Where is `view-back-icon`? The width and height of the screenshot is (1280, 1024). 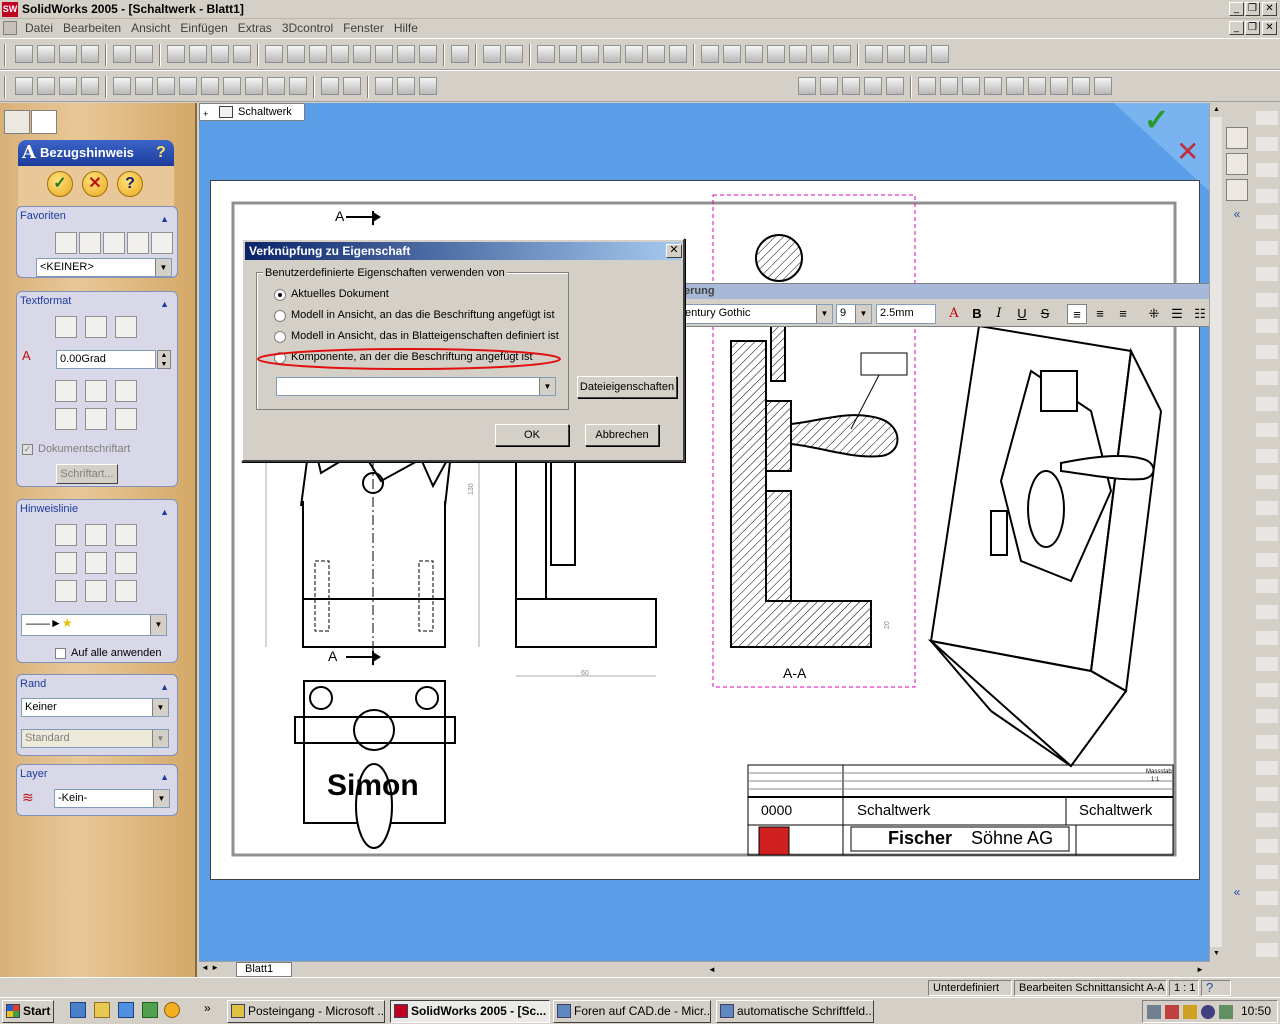
view-back-icon is located at coordinates (296, 54).